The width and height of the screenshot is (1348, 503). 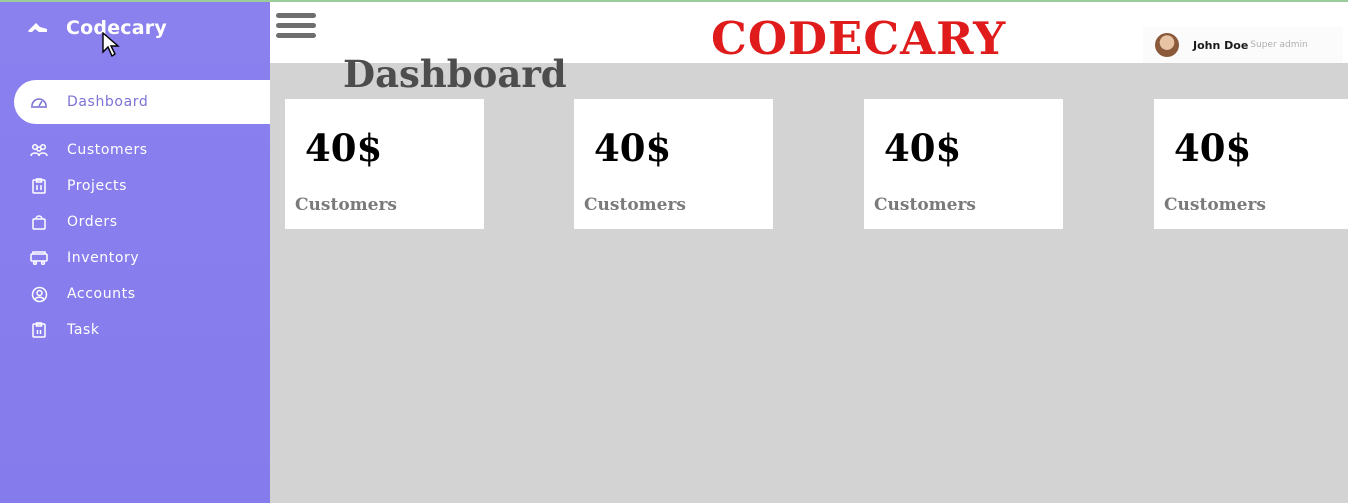 I want to click on sidebar-item-inventory: Inventory, so click(x=135, y=258).